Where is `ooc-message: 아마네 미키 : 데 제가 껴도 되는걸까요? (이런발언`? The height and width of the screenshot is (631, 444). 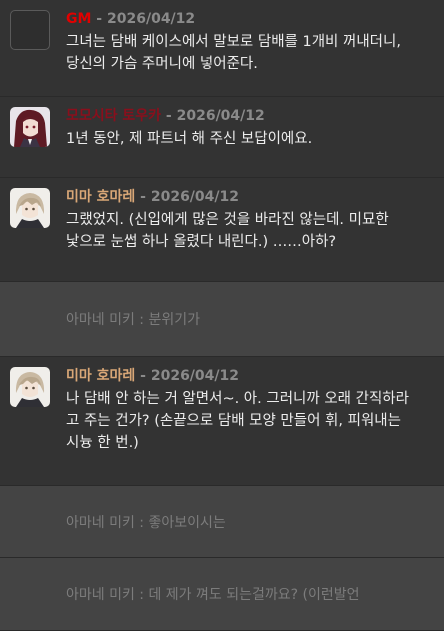 ooc-message: 아마네 미키 : 데 제가 껴도 되는걸까요? (이런발언 is located at coordinates (222, 594).